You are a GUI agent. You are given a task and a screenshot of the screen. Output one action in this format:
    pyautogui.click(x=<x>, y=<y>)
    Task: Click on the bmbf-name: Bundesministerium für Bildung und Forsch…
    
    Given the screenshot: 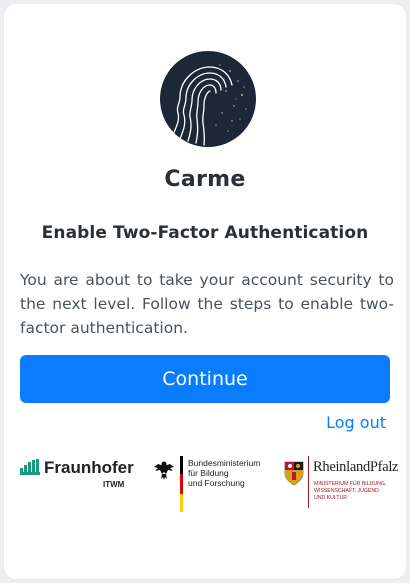 What is the action you would take?
    pyautogui.click(x=224, y=473)
    